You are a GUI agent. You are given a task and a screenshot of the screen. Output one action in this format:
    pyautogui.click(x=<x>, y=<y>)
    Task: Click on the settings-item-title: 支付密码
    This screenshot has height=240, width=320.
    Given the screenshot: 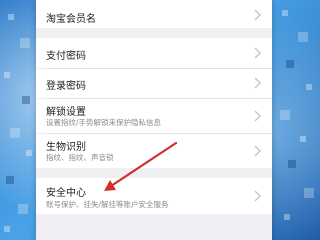 What is the action you would take?
    pyautogui.click(x=66, y=56)
    